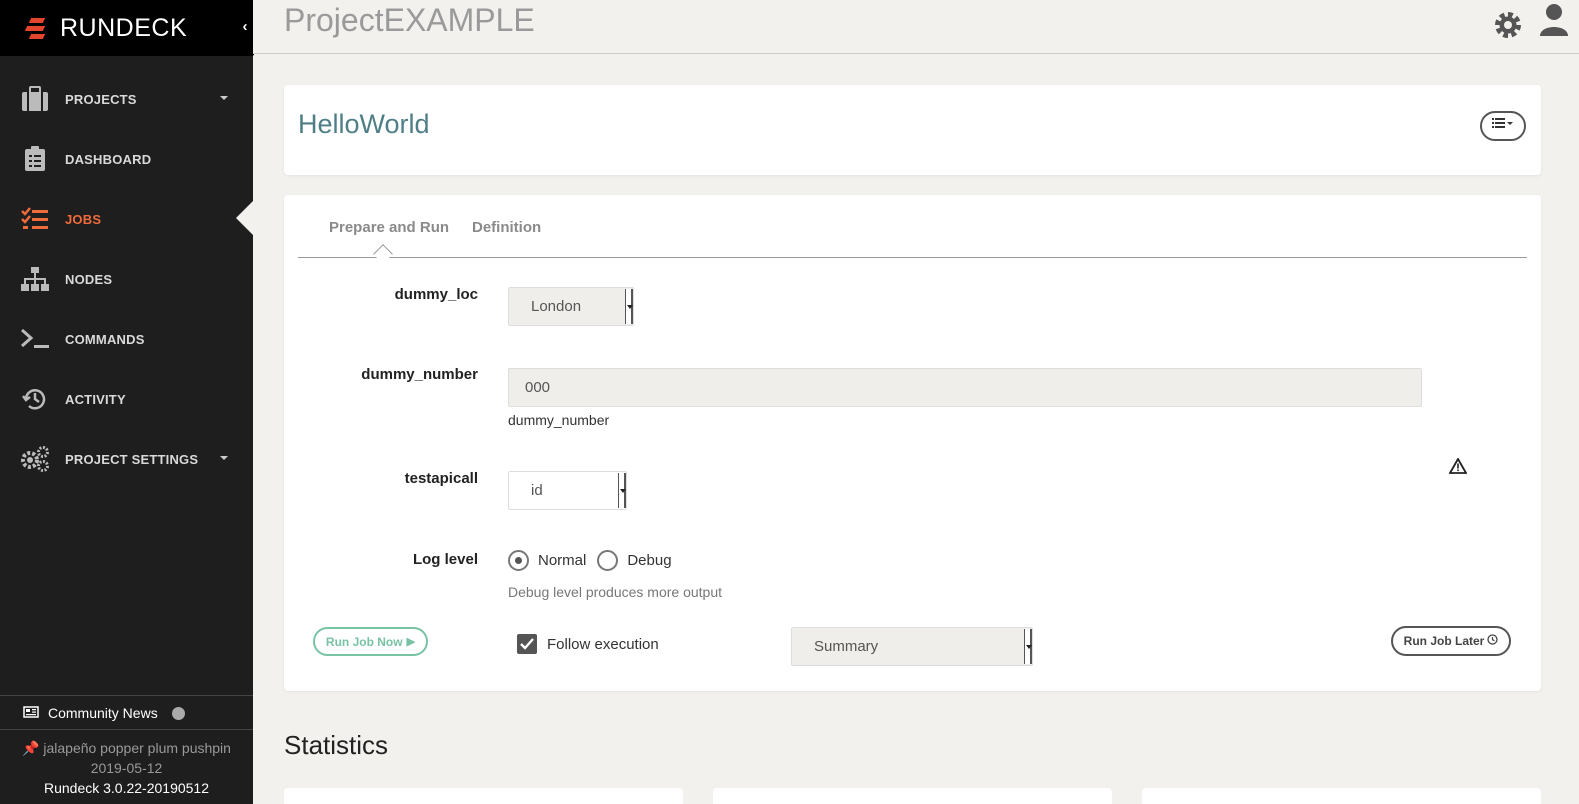 Image resolution: width=1579 pixels, height=804 pixels. I want to click on run-job-now-button: Run Job Now ▶, so click(370, 641).